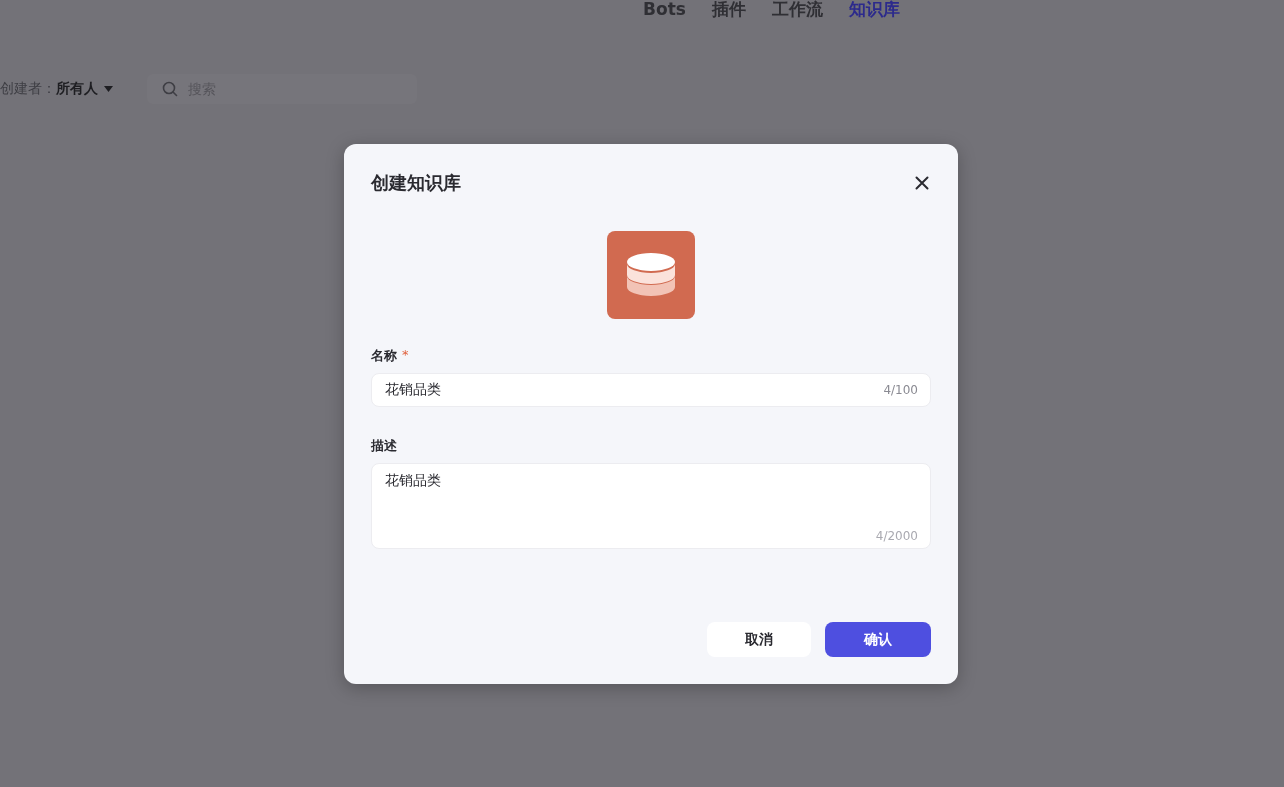  I want to click on field-label: 描述, so click(384, 446).